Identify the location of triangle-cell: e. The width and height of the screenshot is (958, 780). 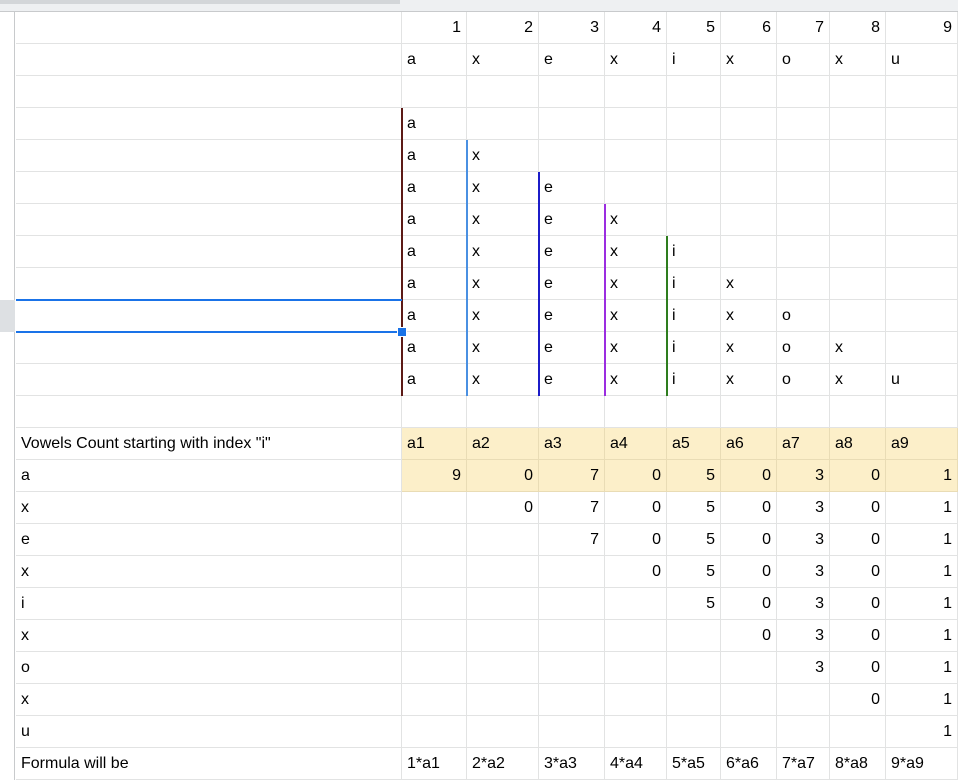
(572, 316).